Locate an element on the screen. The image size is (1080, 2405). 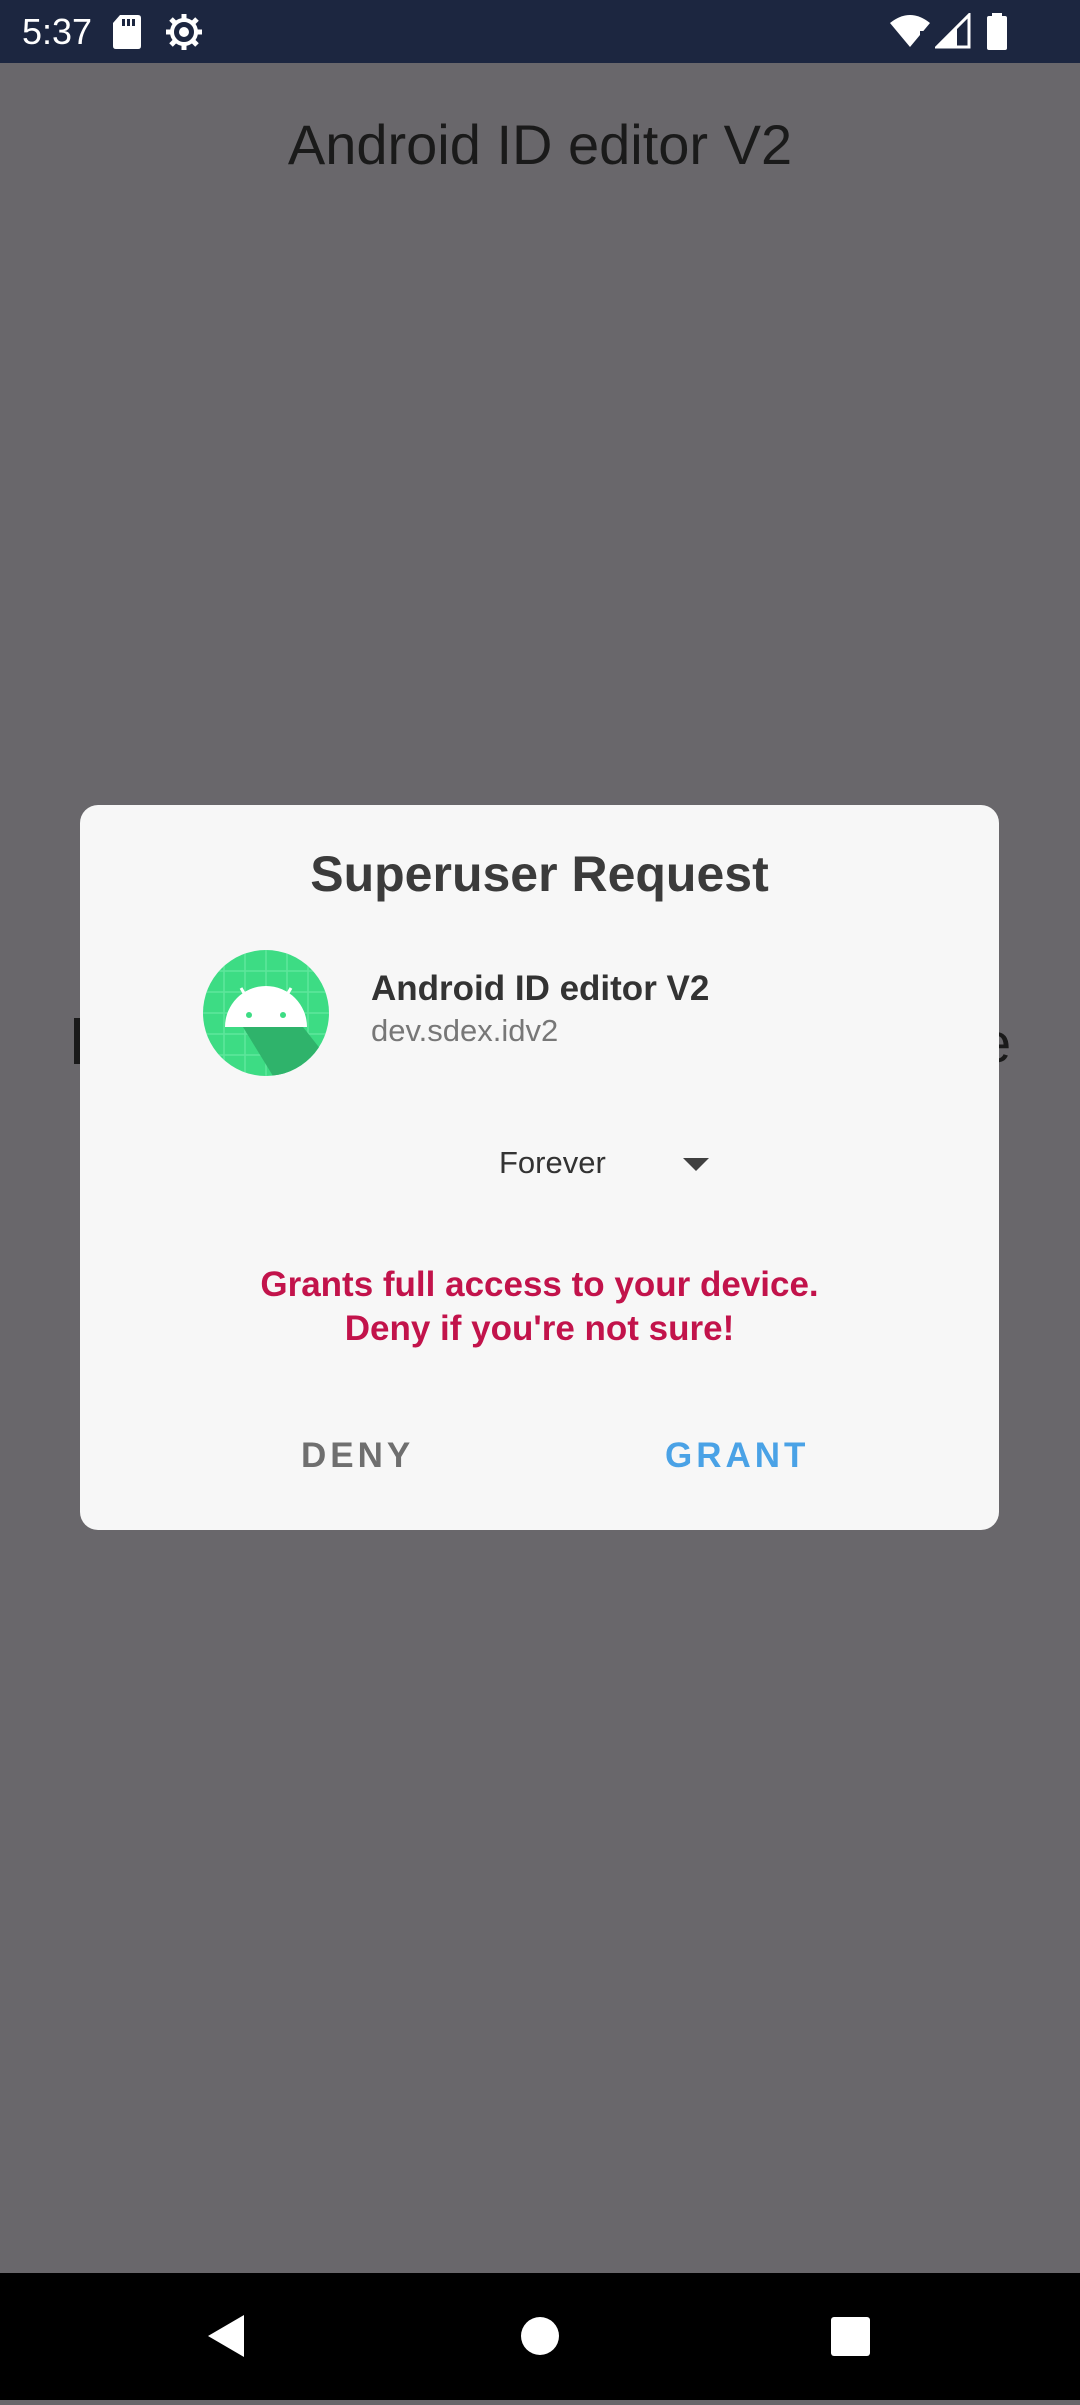
dialog-title: Superuser Request is located at coordinates (539, 874).